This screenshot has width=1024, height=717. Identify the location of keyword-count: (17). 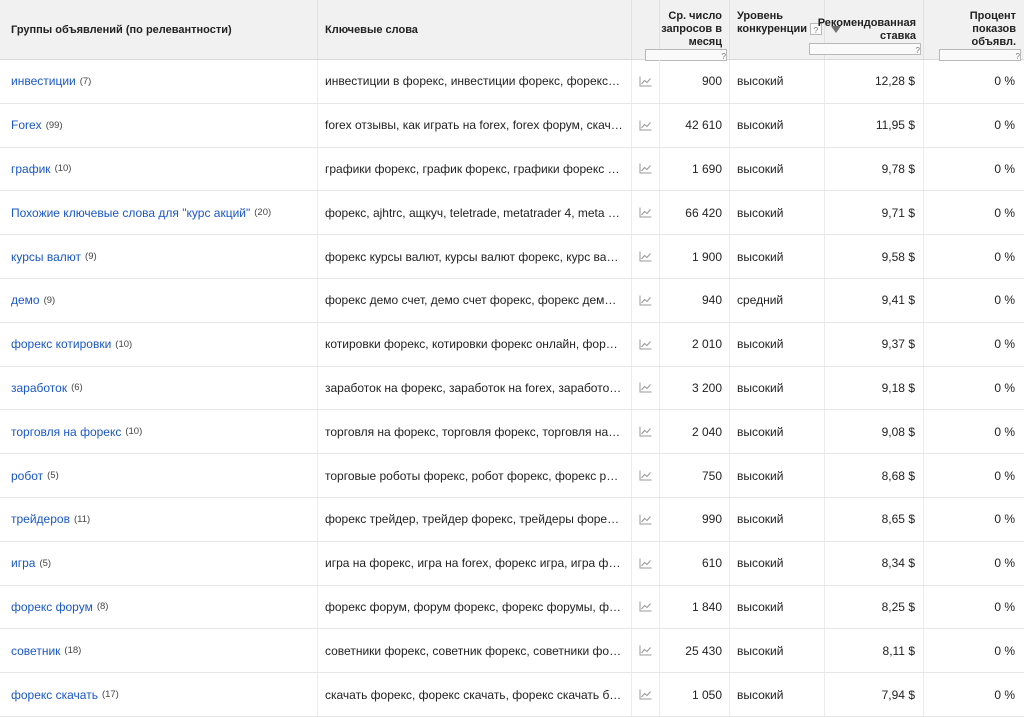
(110, 695).